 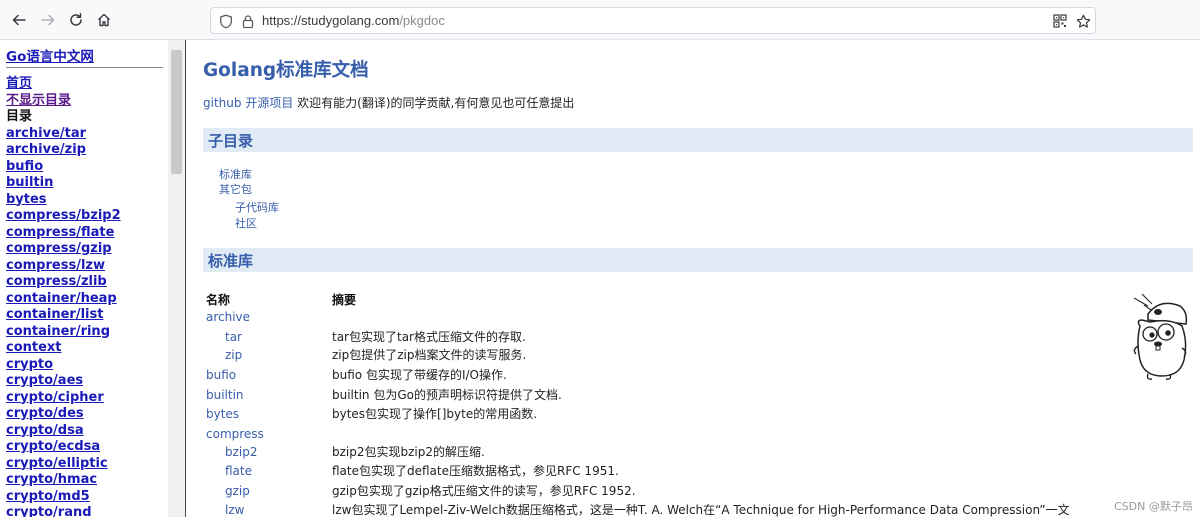 I want to click on url-path: /pkgdoc, so click(x=422, y=20).